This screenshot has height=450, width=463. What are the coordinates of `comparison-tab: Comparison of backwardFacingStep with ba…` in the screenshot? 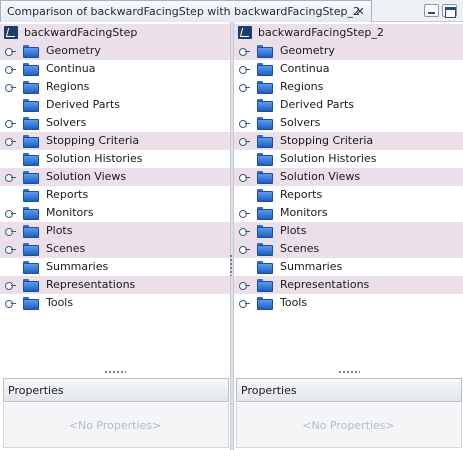 It's located at (186, 11).